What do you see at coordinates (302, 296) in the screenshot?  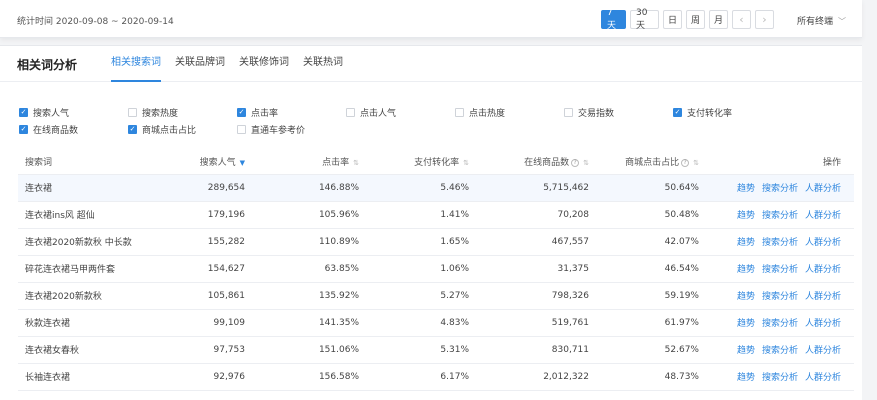 I see `cell-click-rate: 135.92%` at bounding box center [302, 296].